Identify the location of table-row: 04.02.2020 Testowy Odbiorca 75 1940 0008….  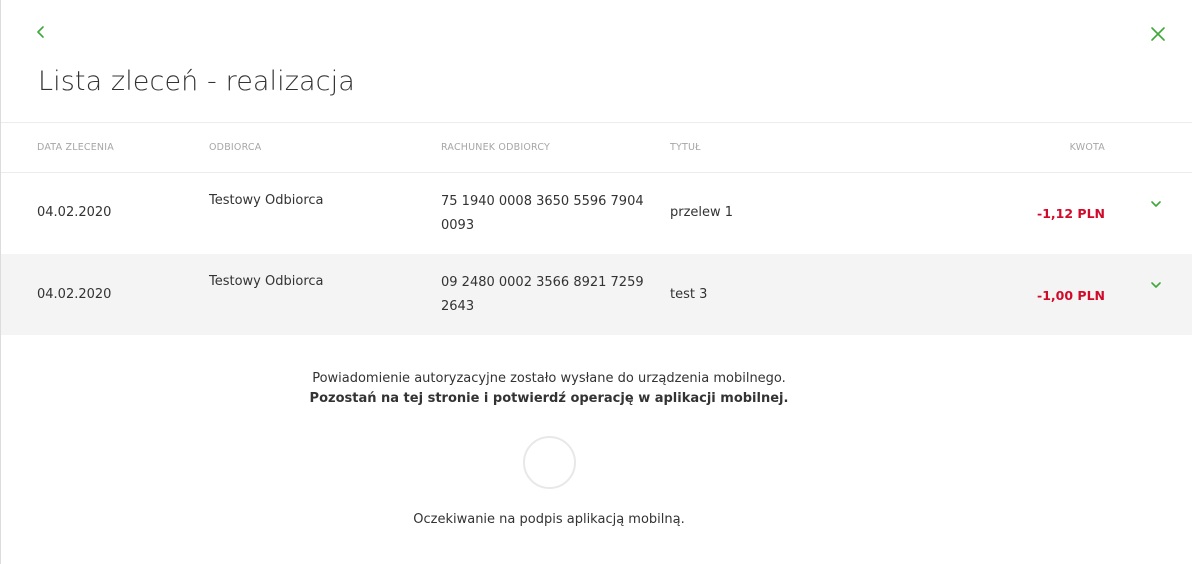
(596, 213).